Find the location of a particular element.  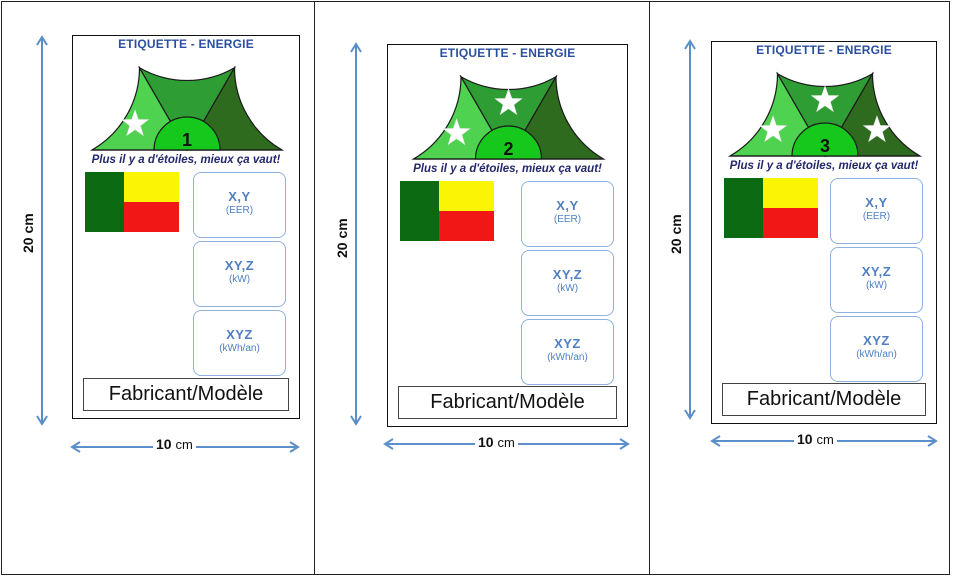

width-number: 10 is located at coordinates (805, 439).